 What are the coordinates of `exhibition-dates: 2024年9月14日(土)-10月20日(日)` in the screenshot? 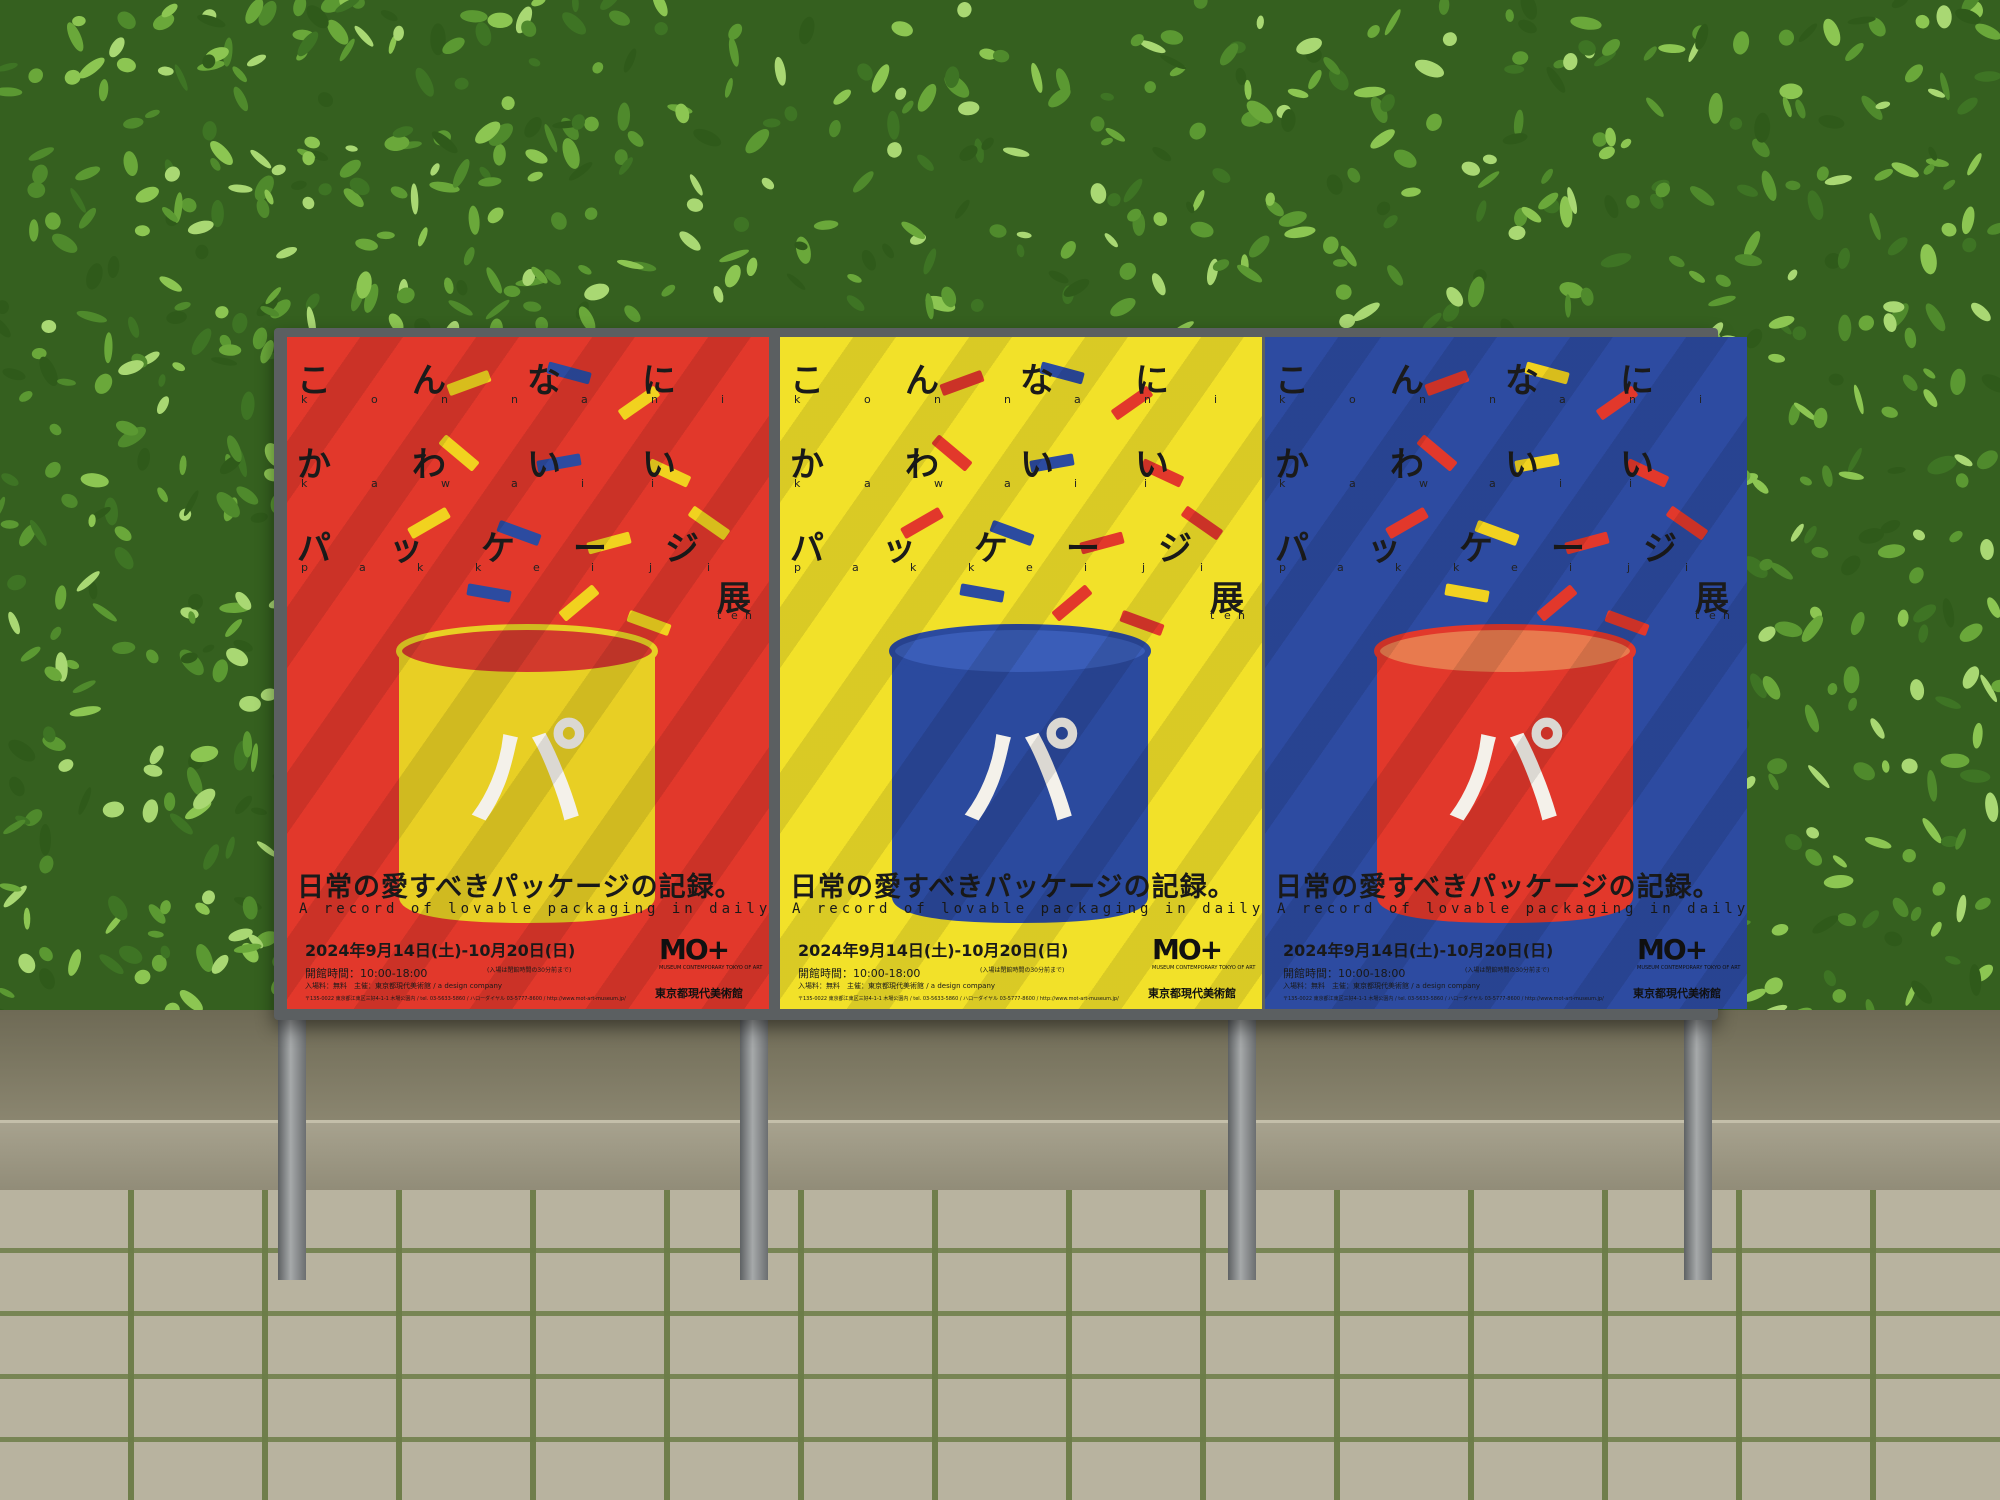 It's located at (933, 950).